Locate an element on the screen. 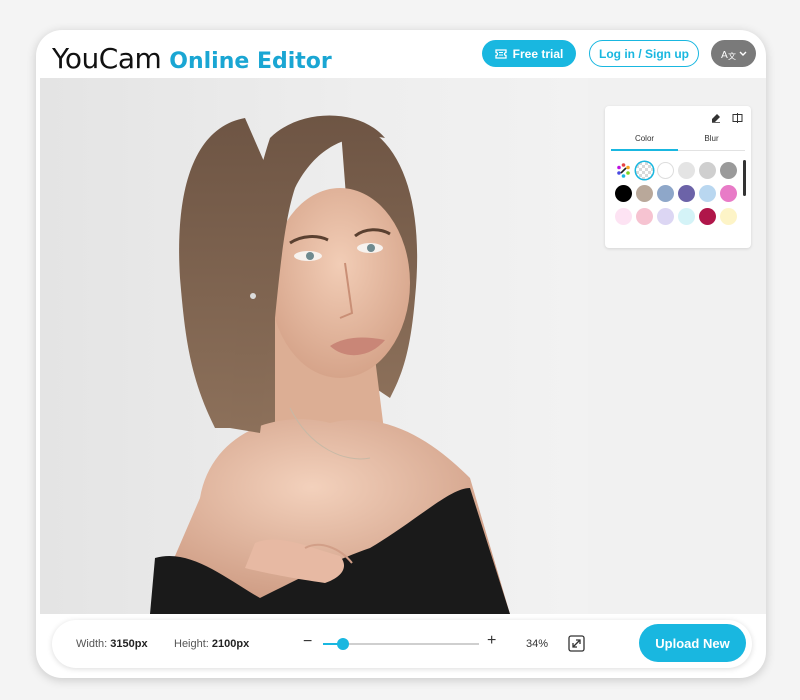 The image size is (800, 700). height-value: 2100px is located at coordinates (230, 644).